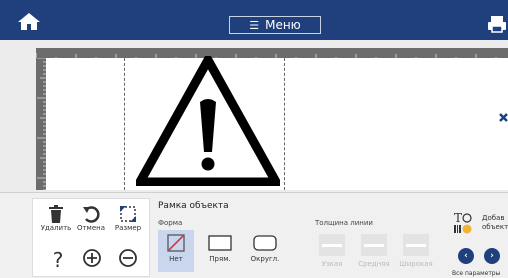  What do you see at coordinates (332, 245) in the screenshot?
I see `line-narrow-icon` at bounding box center [332, 245].